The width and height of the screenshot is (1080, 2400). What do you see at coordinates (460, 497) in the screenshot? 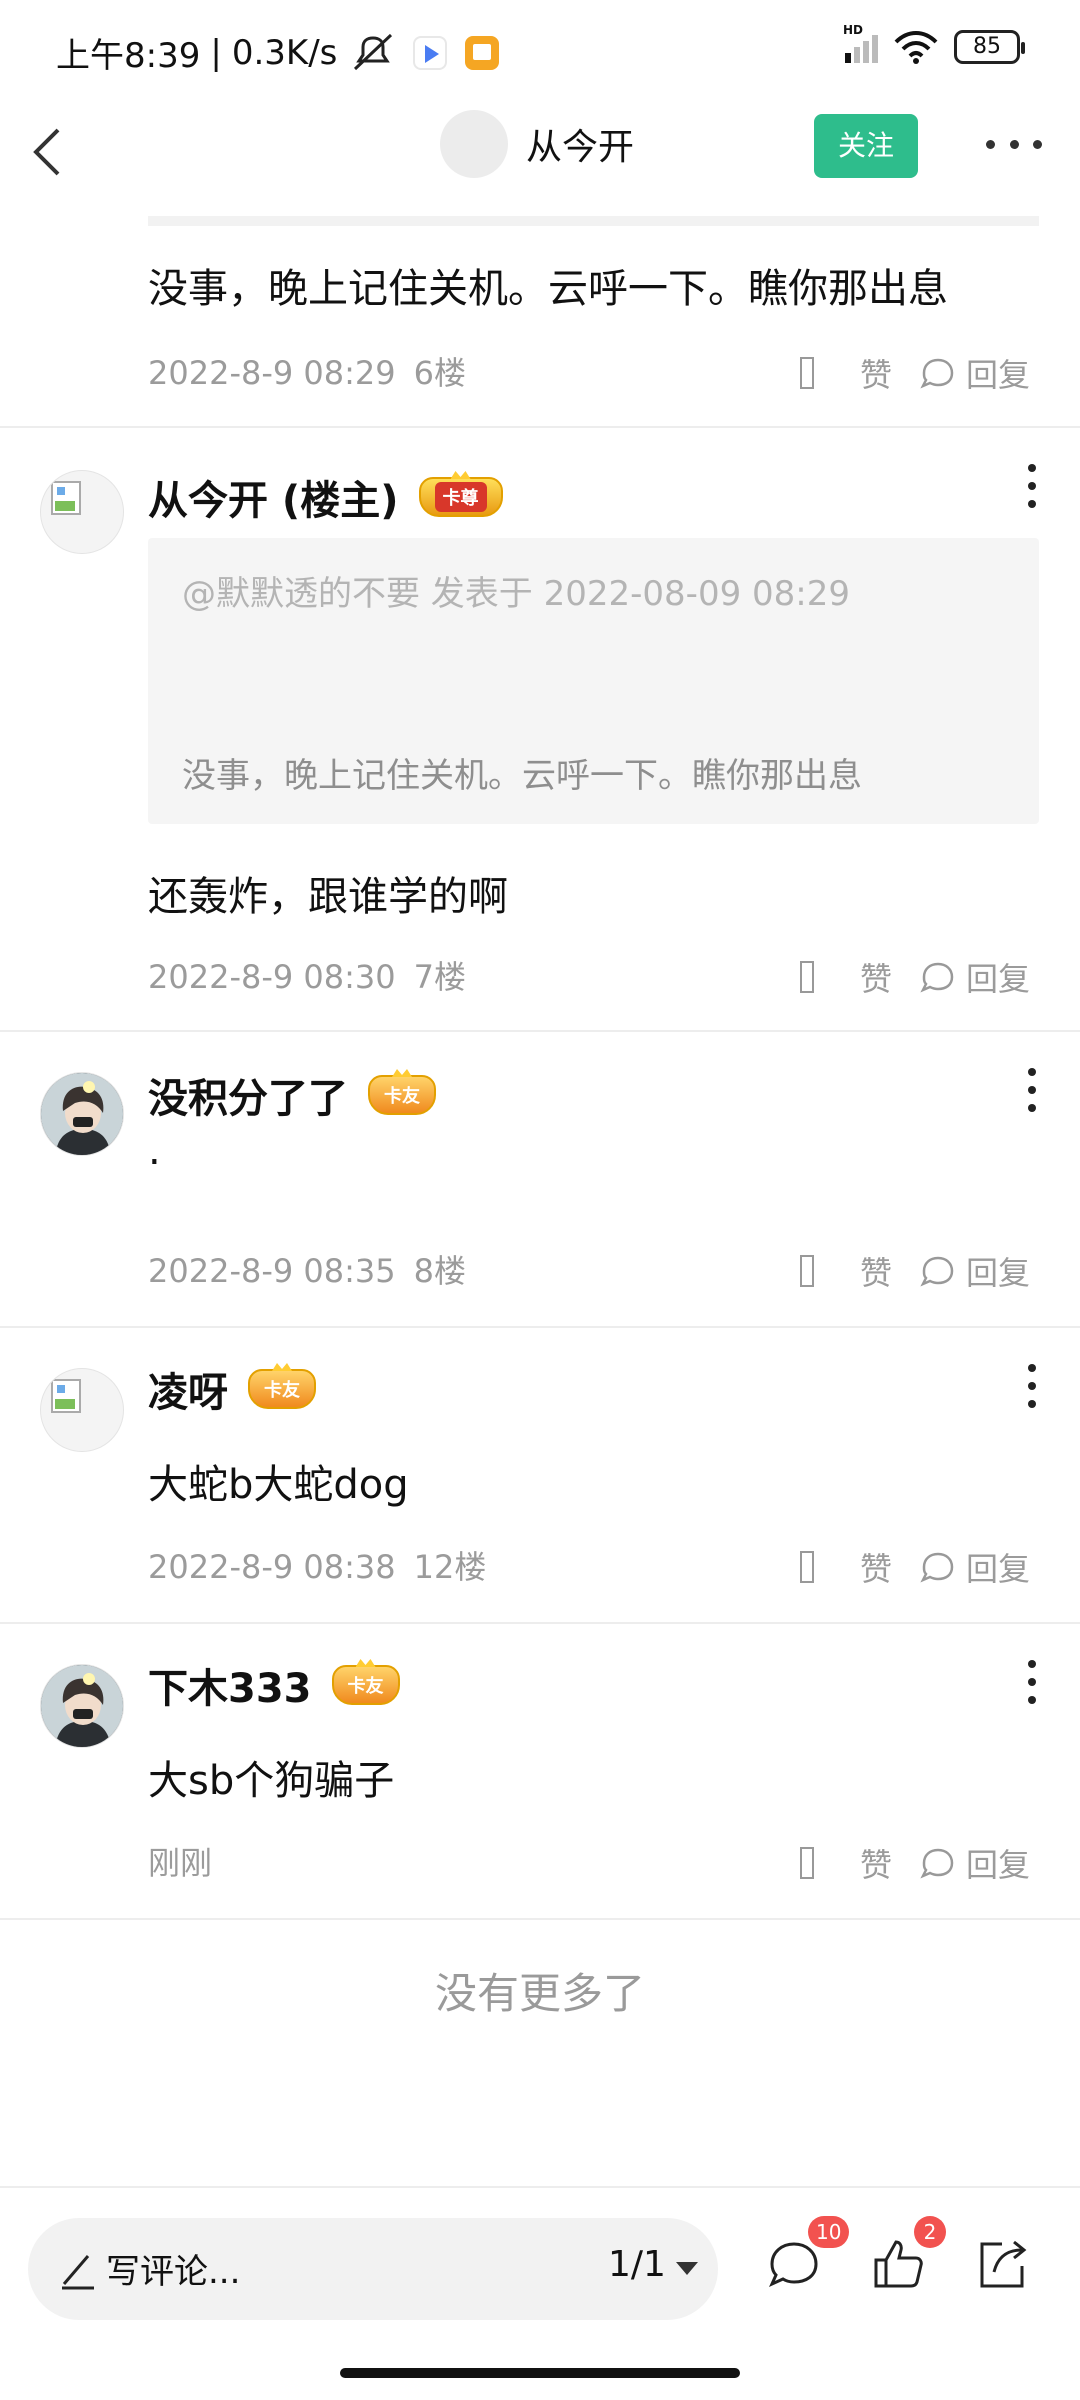
I see `level-badge: 卡尊` at bounding box center [460, 497].